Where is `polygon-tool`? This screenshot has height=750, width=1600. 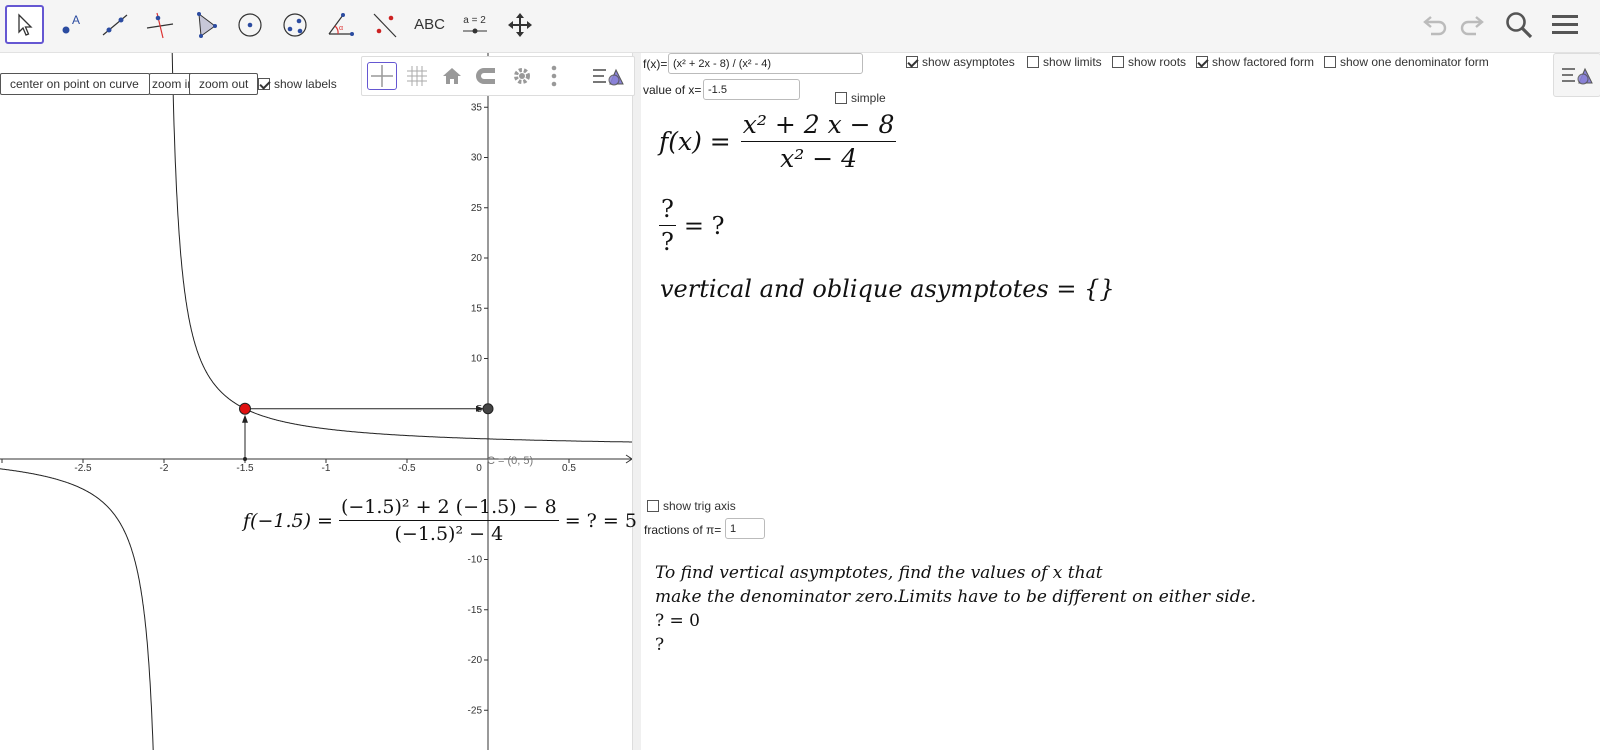
polygon-tool is located at coordinates (204, 24).